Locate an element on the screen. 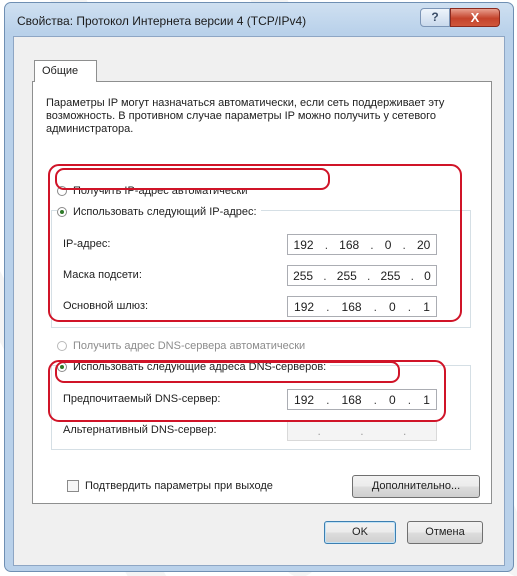 The height and width of the screenshot is (576, 517). radio-ip-manual-label: Использовать следующий IP-адрес: is located at coordinates (165, 212).